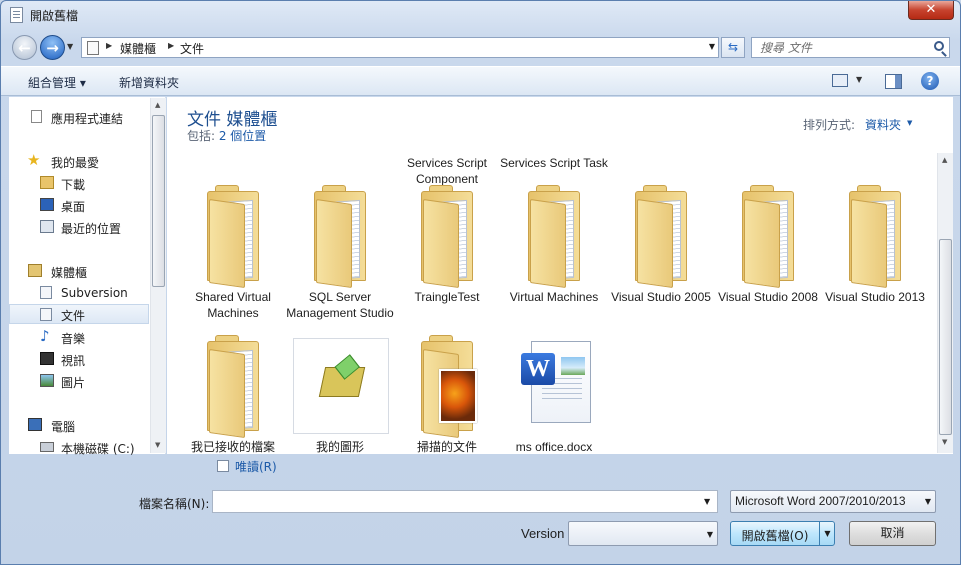  What do you see at coordinates (35, 424) in the screenshot?
I see `computer-icon` at bounding box center [35, 424].